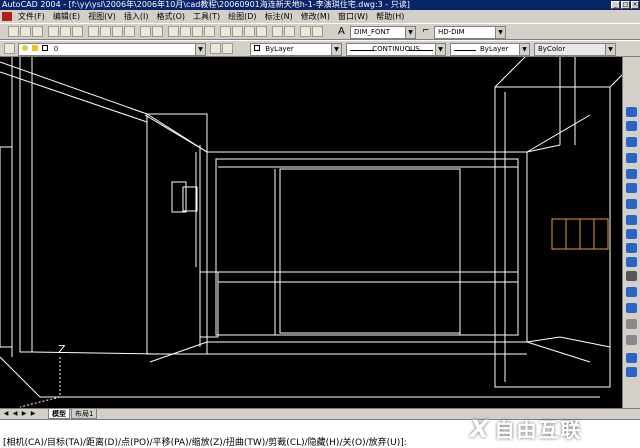 The width and height of the screenshot is (640, 448). What do you see at coordinates (112, 49) in the screenshot?
I see `layer-select: 0 ▼` at bounding box center [112, 49].